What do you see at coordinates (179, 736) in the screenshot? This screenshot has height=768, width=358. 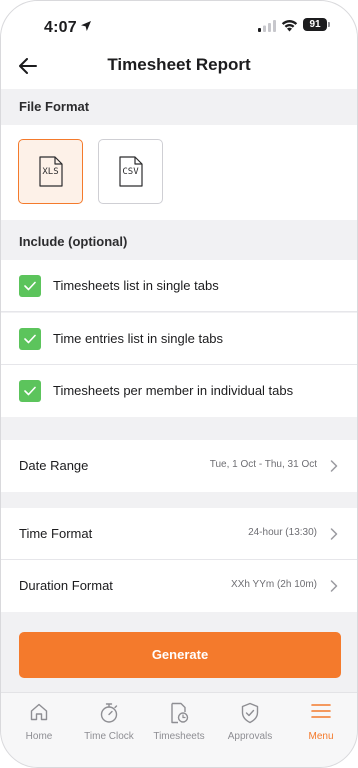 I see `tab-label: Timesheets` at bounding box center [179, 736].